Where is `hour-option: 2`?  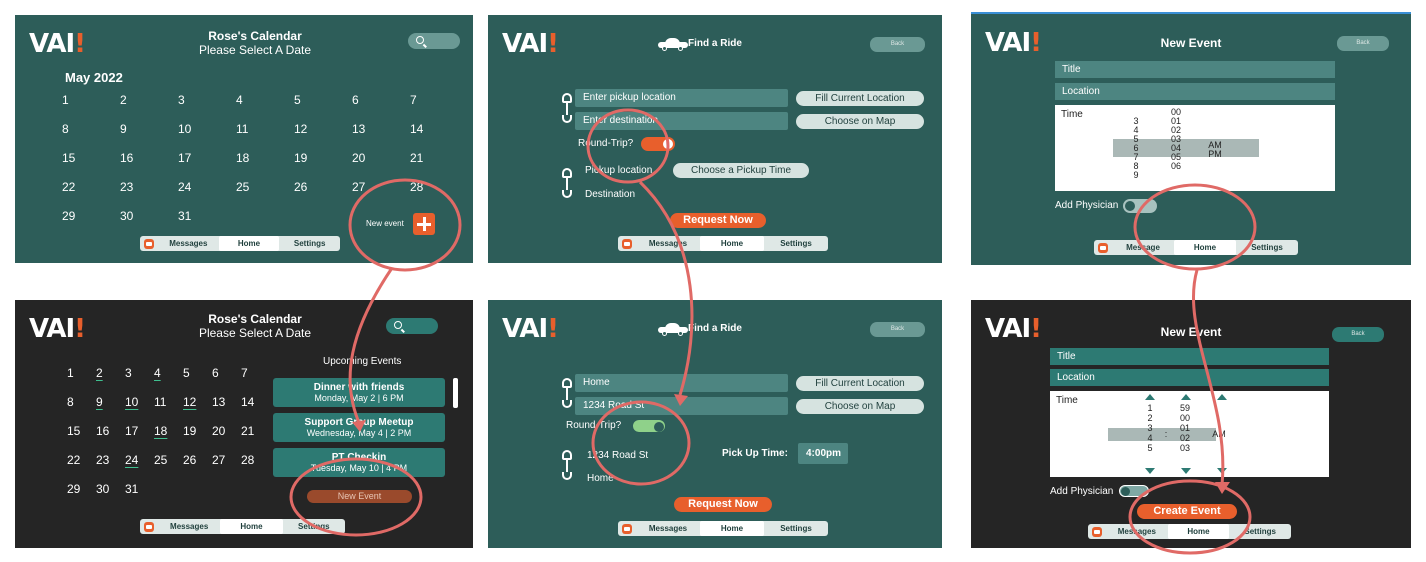 hour-option: 2 is located at coordinates (1150, 418).